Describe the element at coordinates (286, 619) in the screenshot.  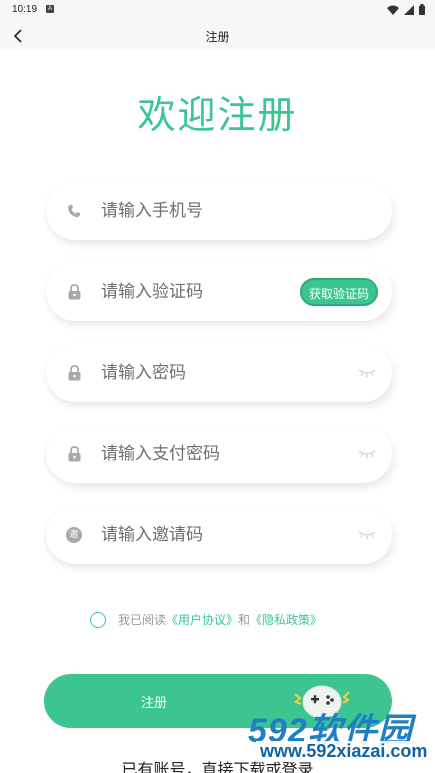
I see `privacy-policy-link: 《隐私政策》` at that location.